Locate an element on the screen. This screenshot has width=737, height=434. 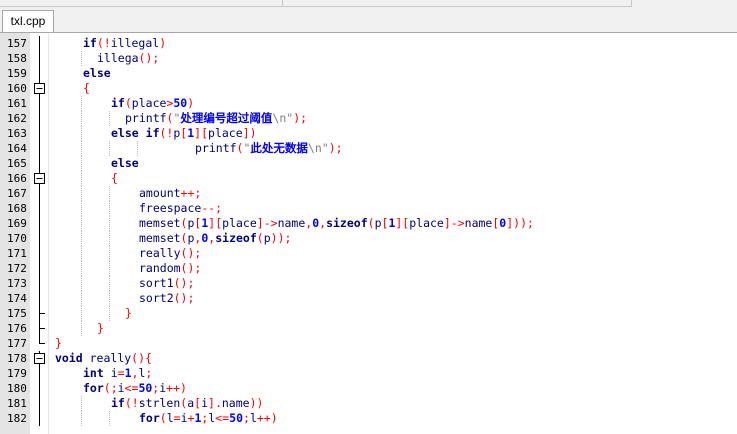
code-text: { is located at coordinates (86, 88).